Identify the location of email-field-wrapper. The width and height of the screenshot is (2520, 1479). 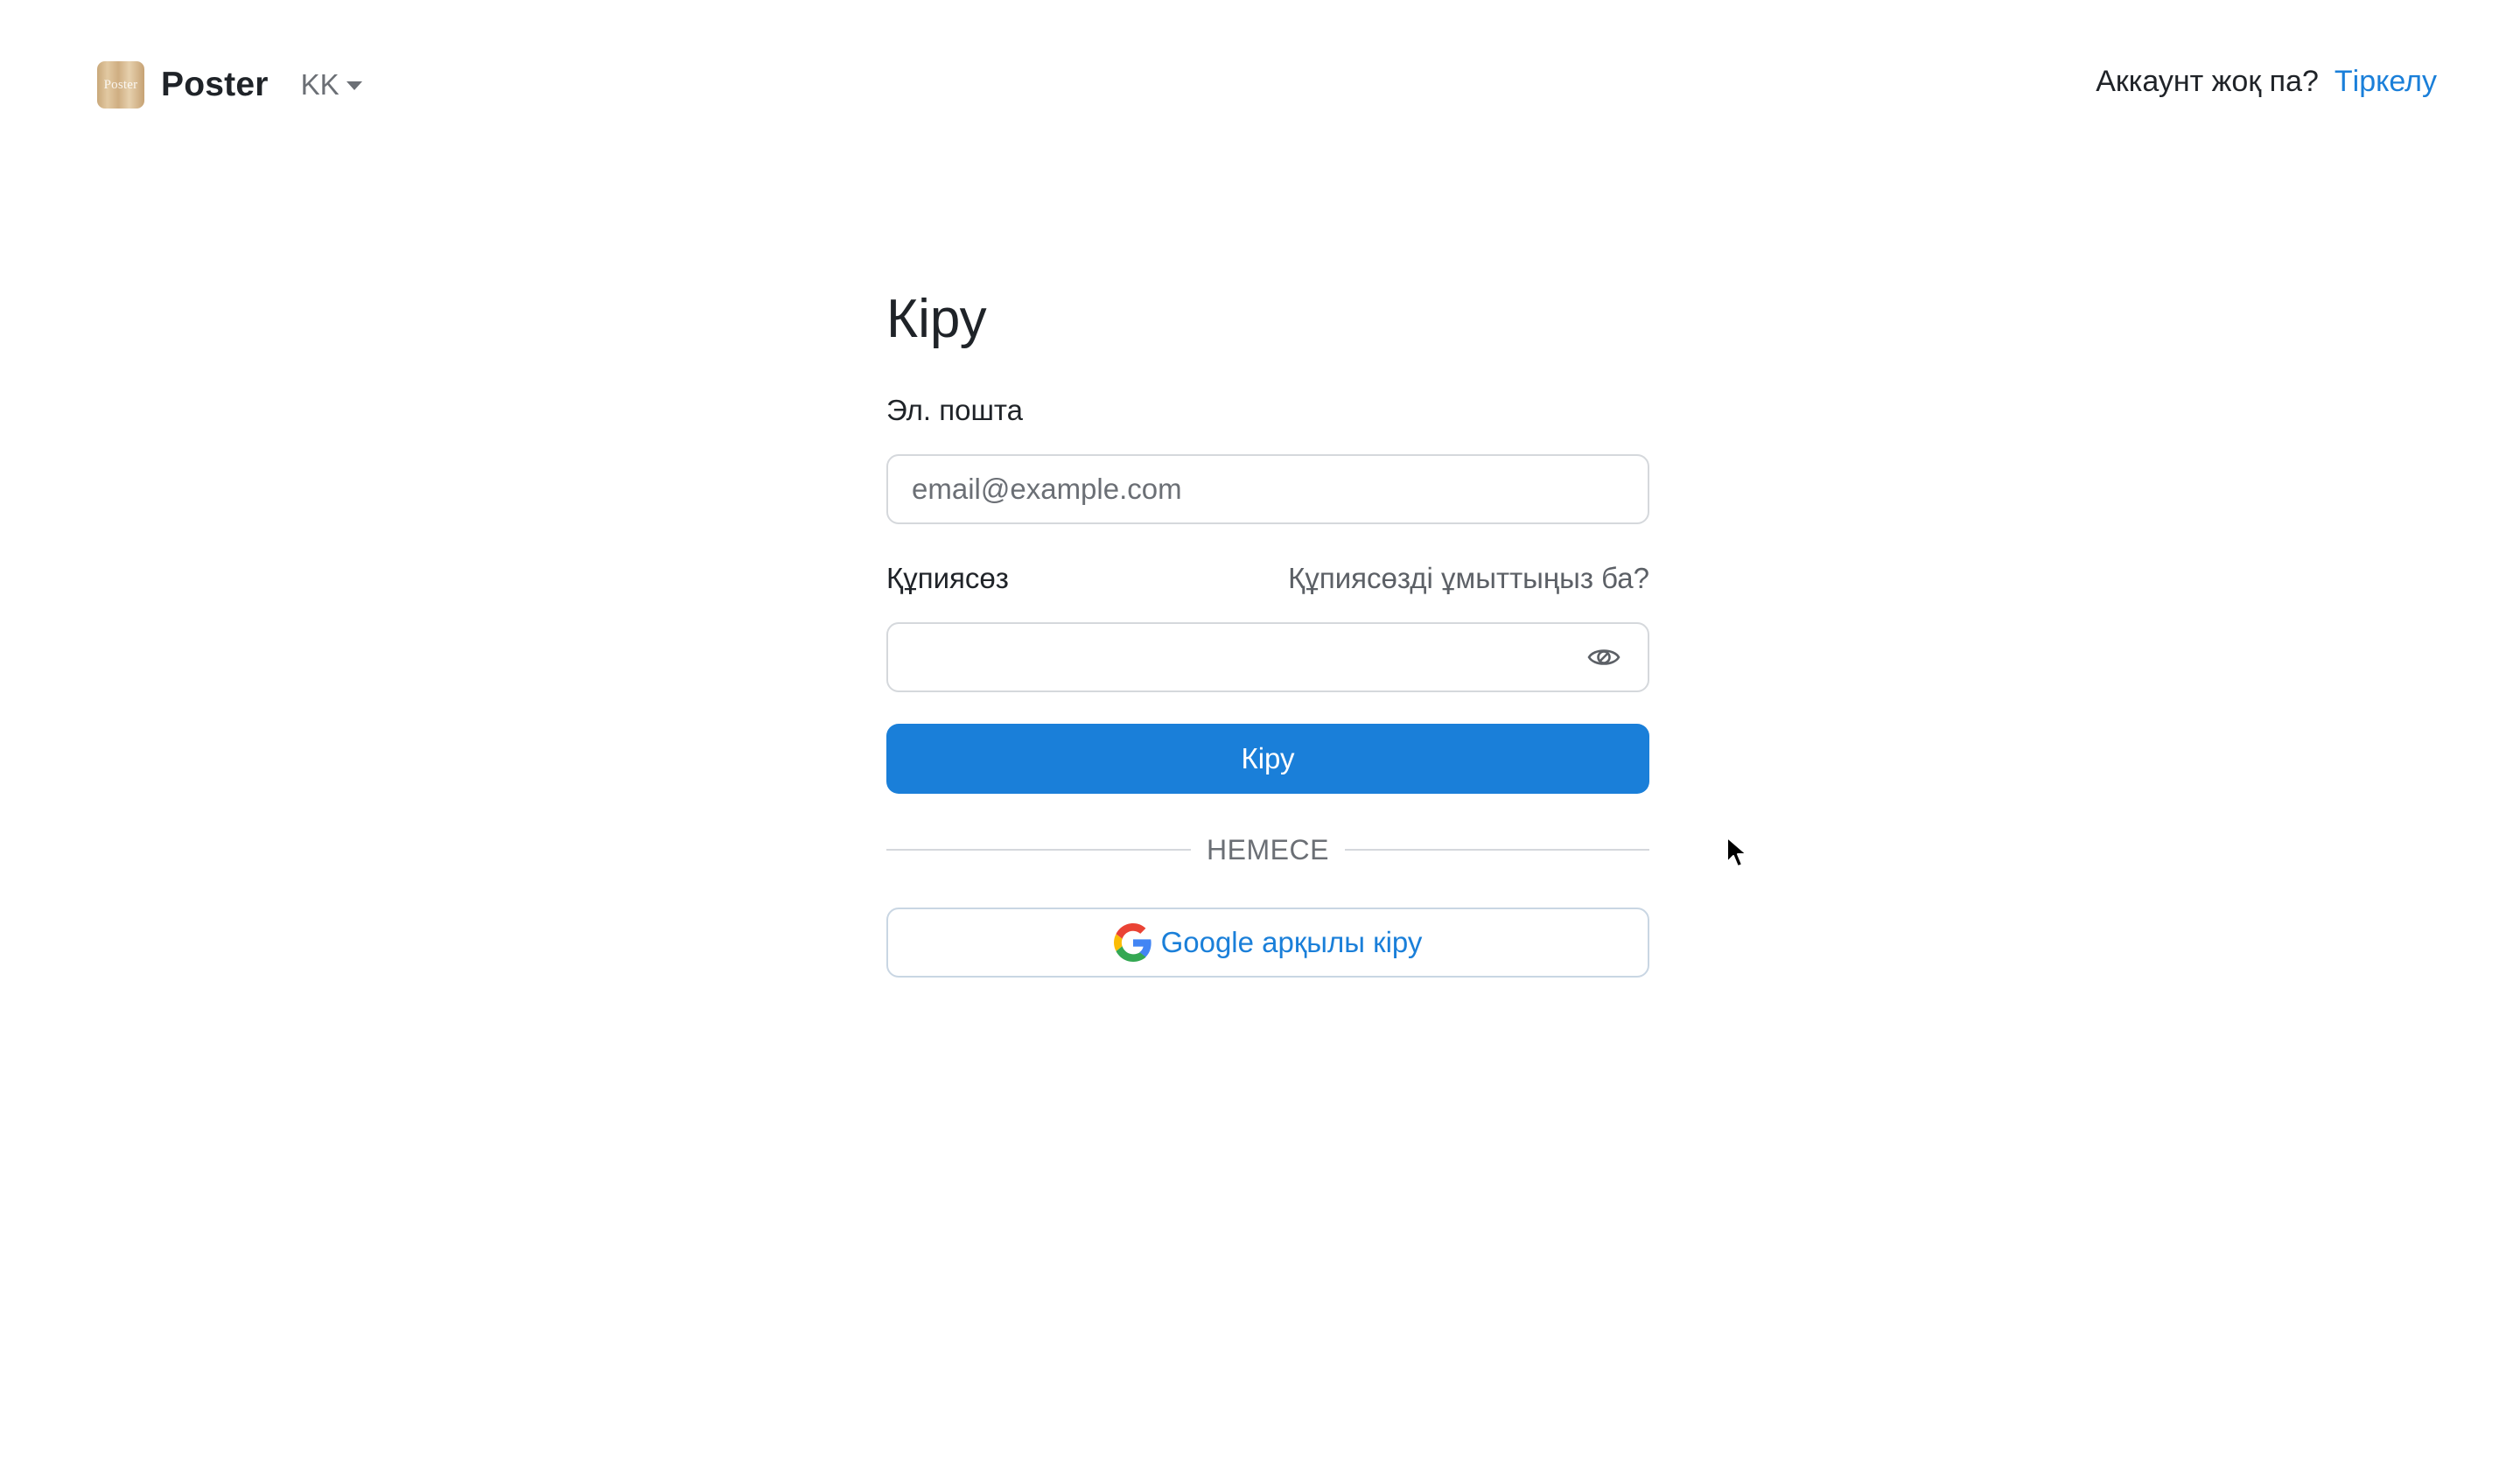
(1267, 489).